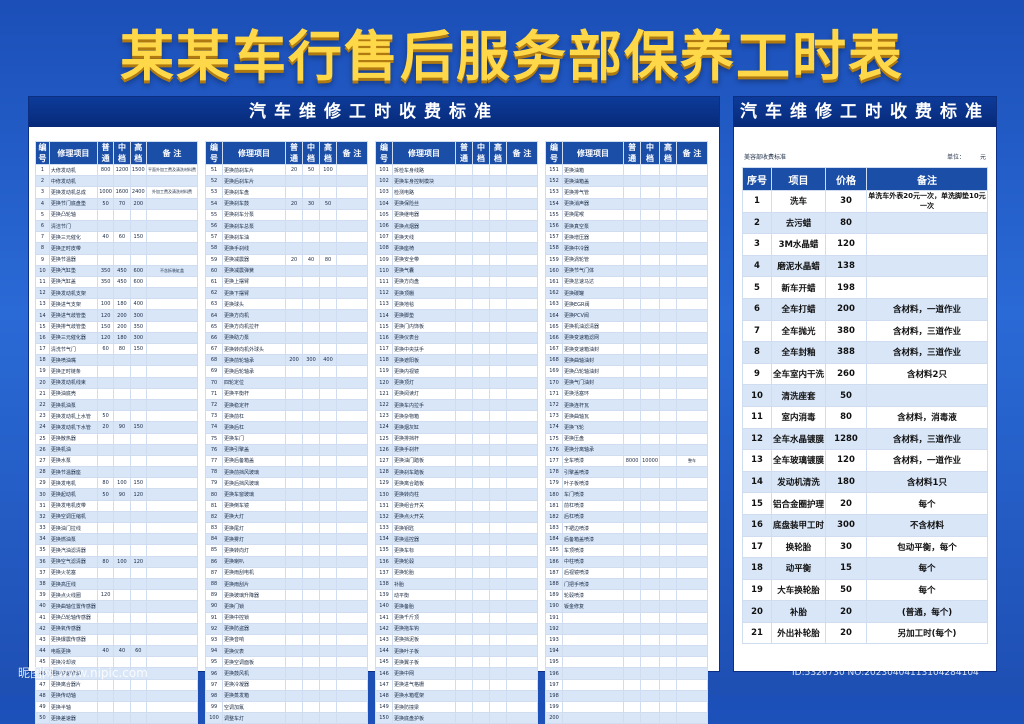 This screenshot has width=1024, height=724. What do you see at coordinates (42, 494) in the screenshot?
I see `table-cell: 30` at bounding box center [42, 494].